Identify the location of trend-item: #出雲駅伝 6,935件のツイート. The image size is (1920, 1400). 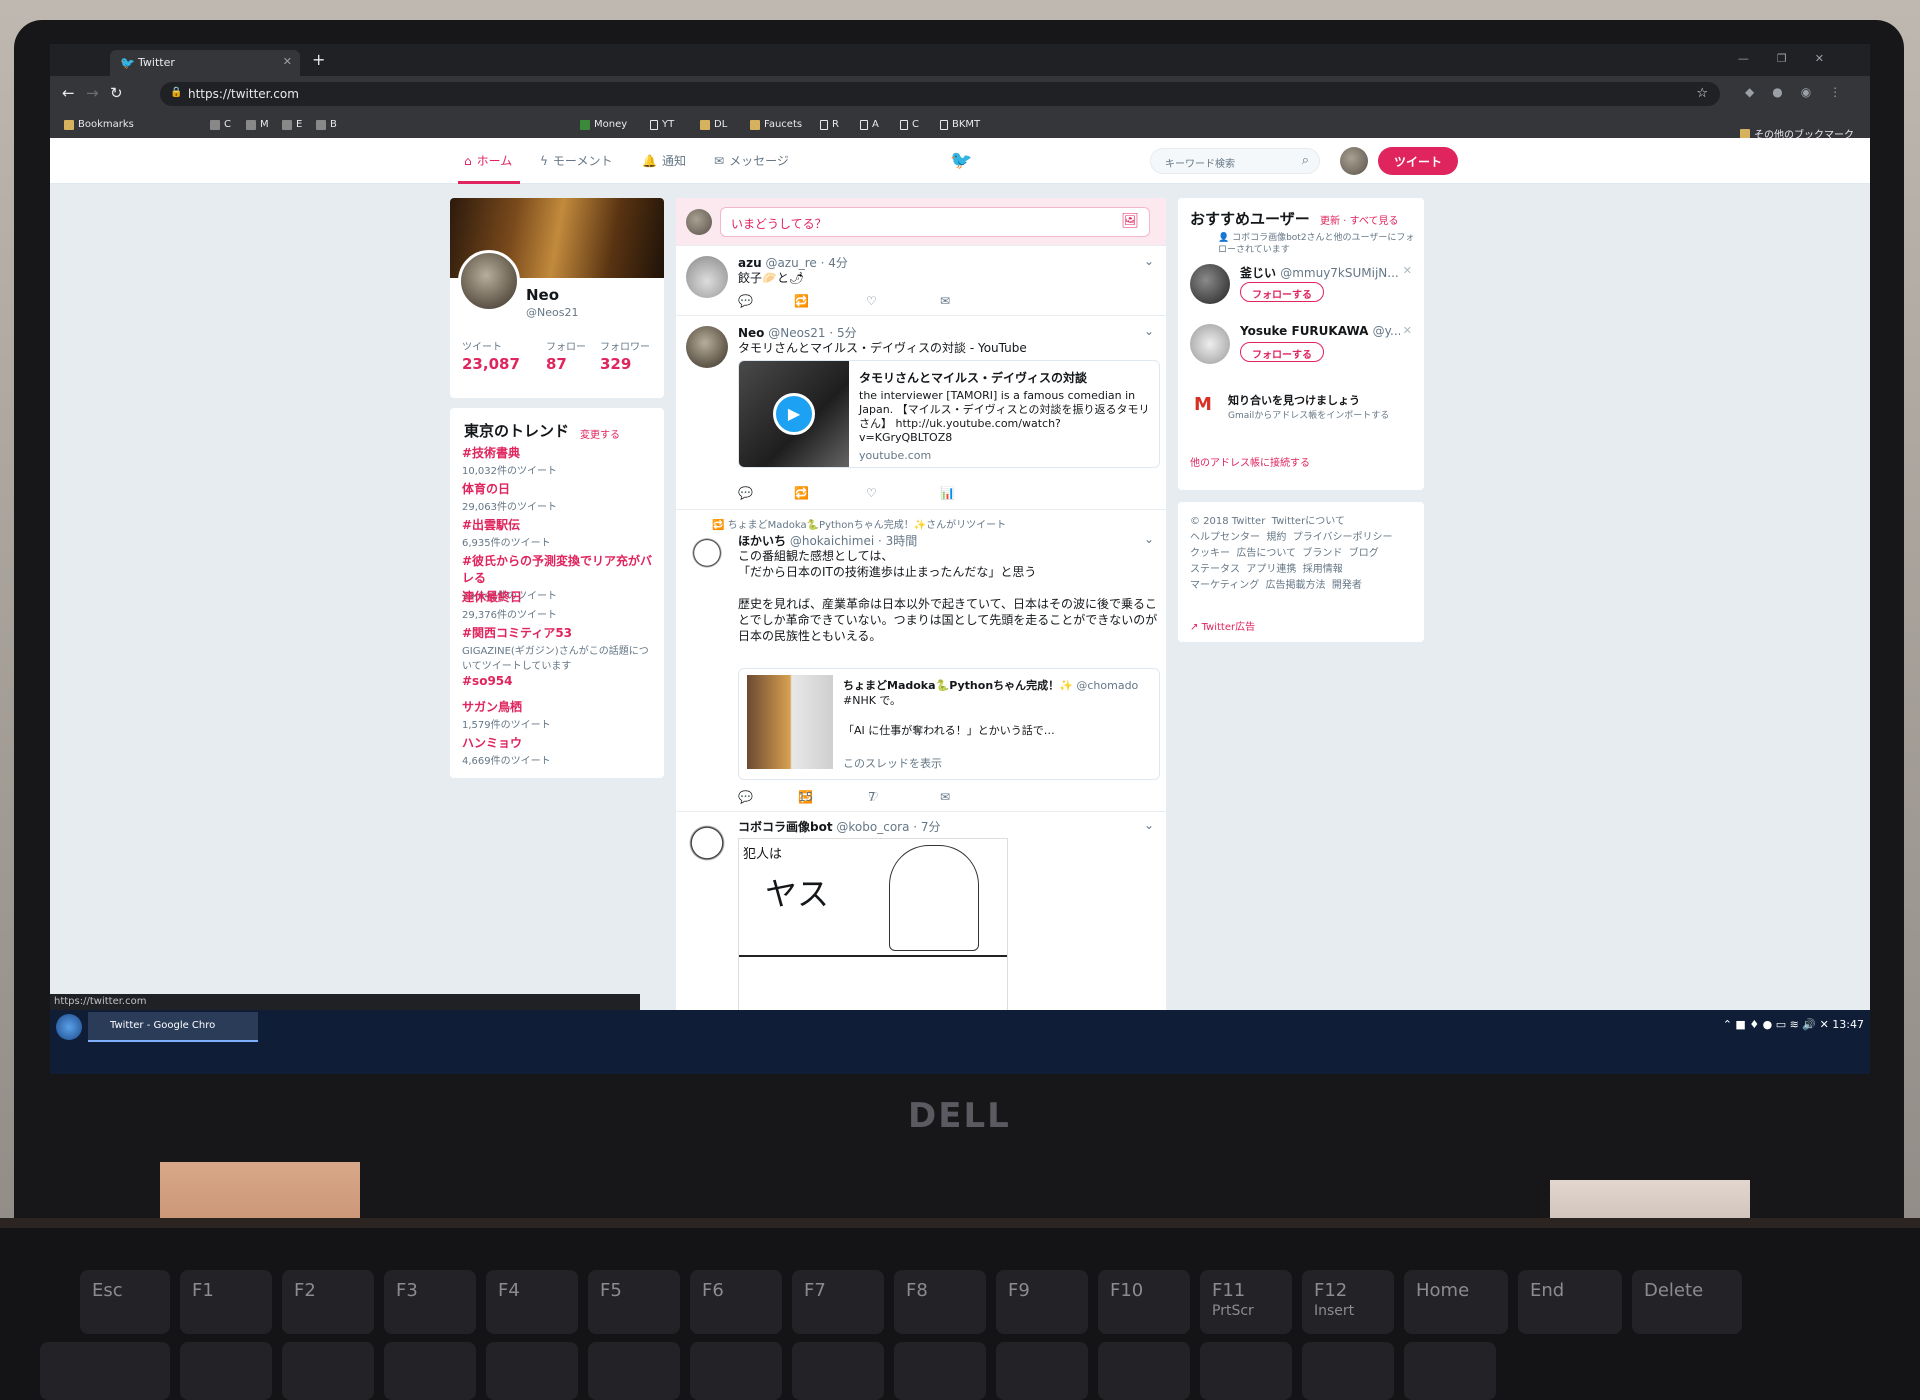
(560, 532).